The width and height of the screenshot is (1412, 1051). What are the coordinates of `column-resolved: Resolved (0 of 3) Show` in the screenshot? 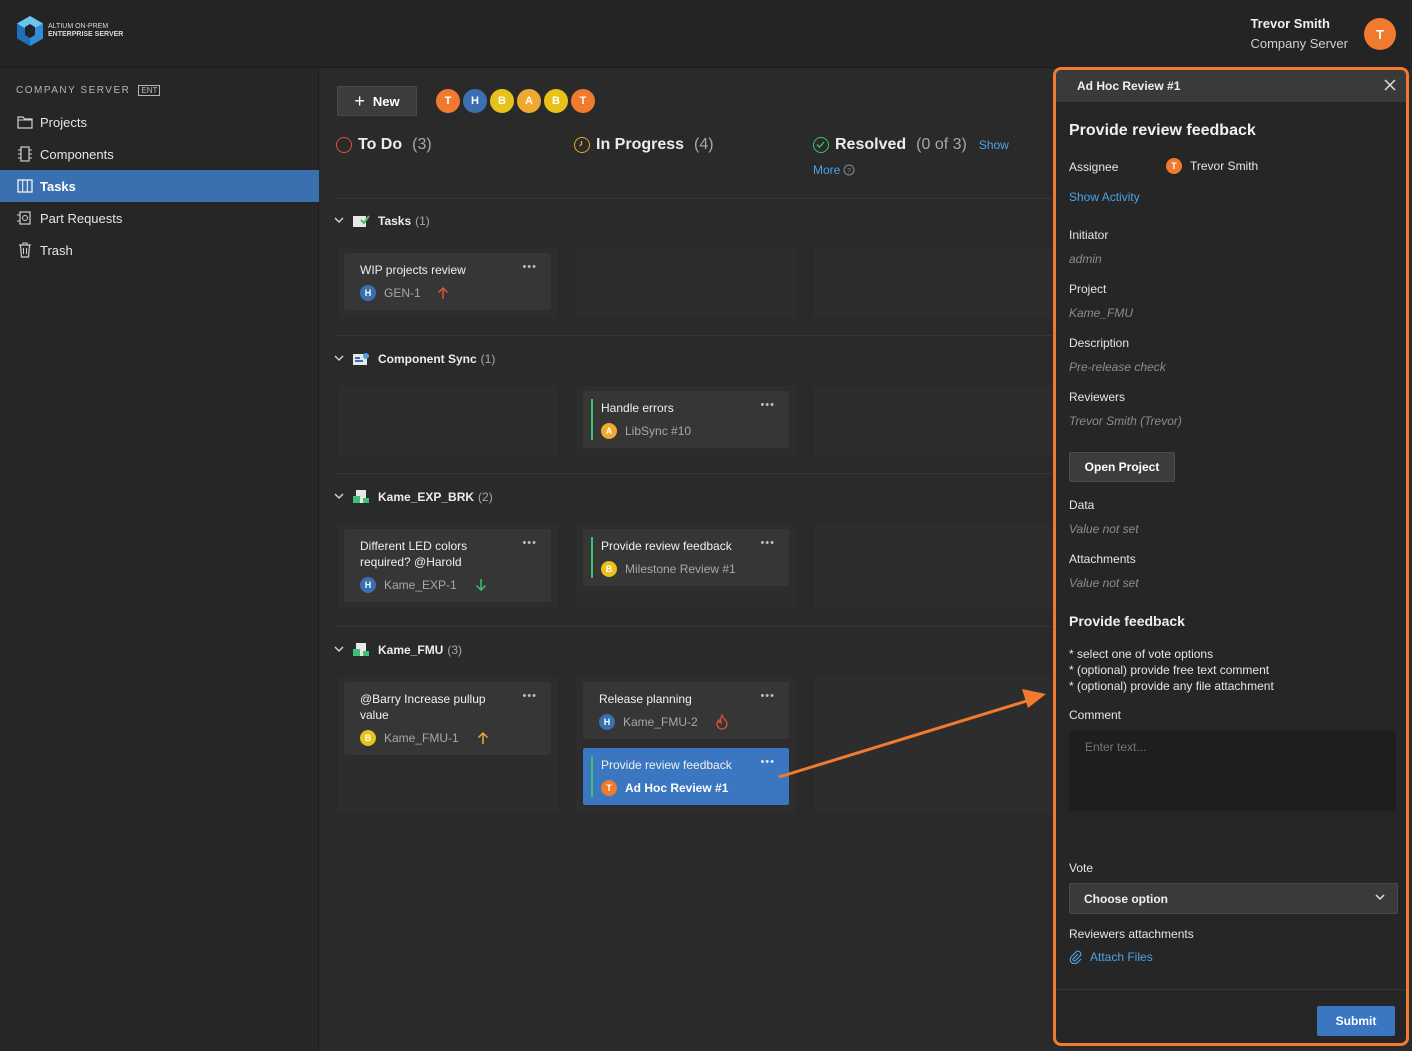 It's located at (911, 145).